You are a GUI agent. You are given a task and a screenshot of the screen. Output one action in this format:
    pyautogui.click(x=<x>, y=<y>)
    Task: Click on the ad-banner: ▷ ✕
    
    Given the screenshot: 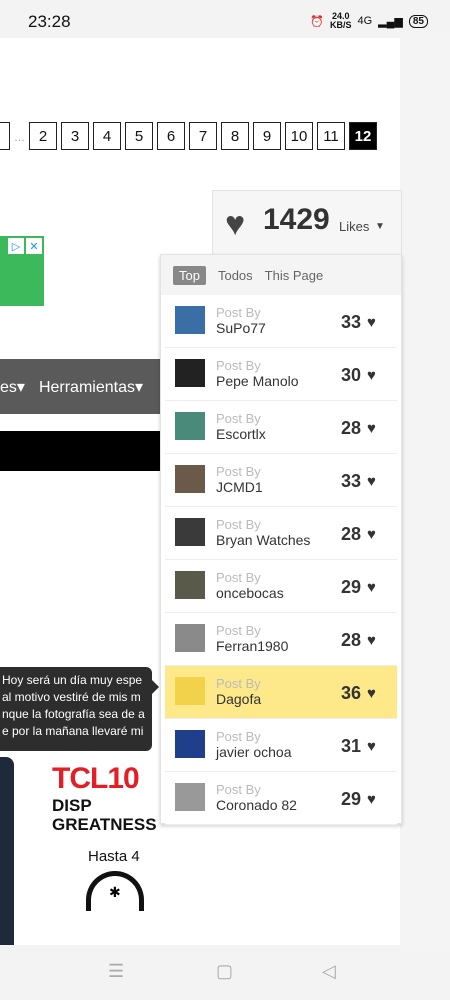 What is the action you would take?
    pyautogui.click(x=22, y=271)
    